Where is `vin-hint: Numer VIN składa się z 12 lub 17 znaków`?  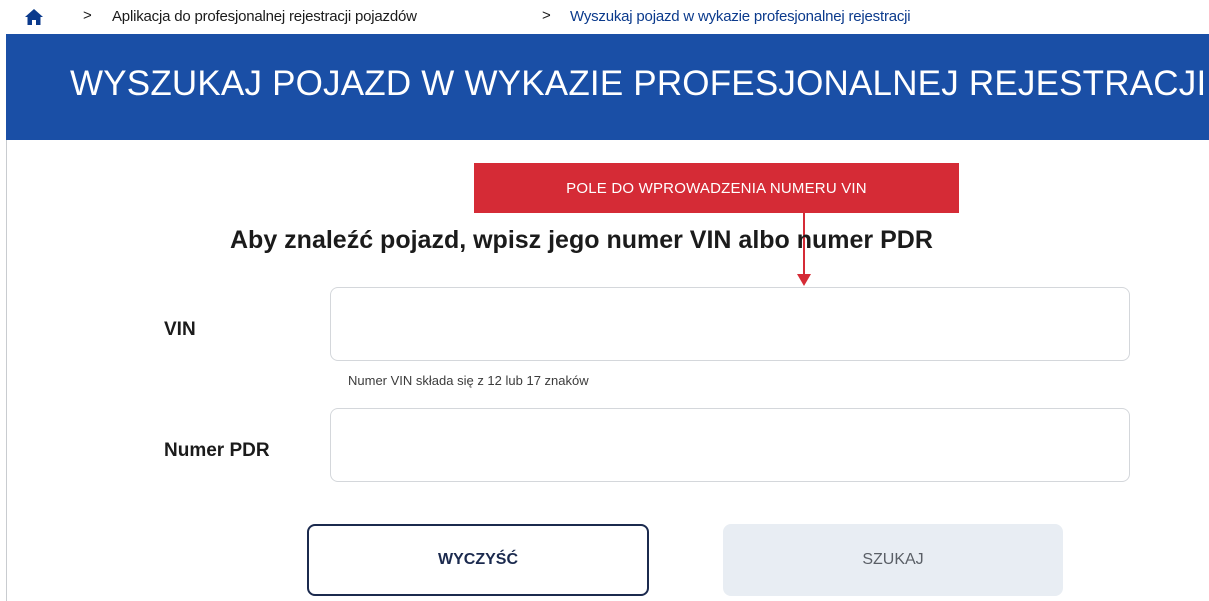 vin-hint: Numer VIN składa się z 12 lub 17 znaków is located at coordinates (468, 380).